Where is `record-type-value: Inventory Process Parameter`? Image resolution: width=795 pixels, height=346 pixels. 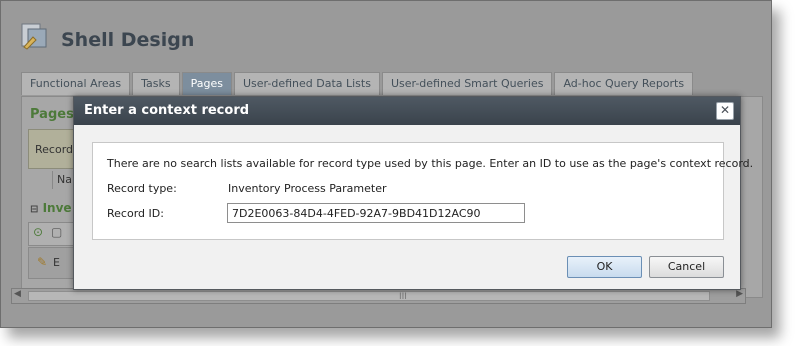
record-type-value: Inventory Process Parameter is located at coordinates (307, 188).